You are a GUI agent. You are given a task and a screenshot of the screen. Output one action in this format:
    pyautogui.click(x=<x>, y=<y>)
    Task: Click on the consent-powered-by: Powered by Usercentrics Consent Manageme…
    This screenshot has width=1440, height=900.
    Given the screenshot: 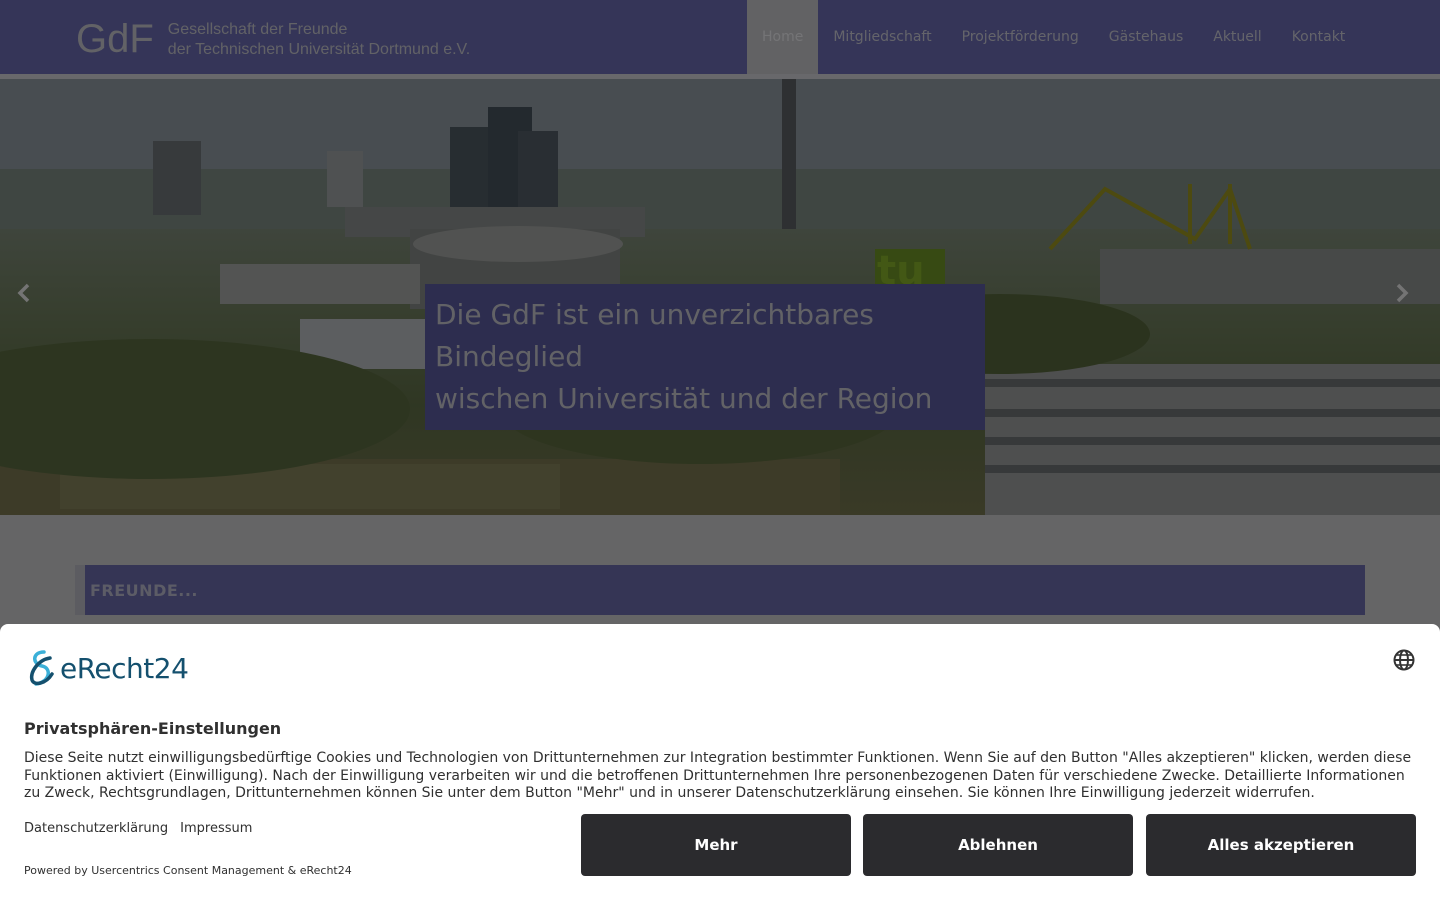 What is the action you would take?
    pyautogui.click(x=188, y=870)
    